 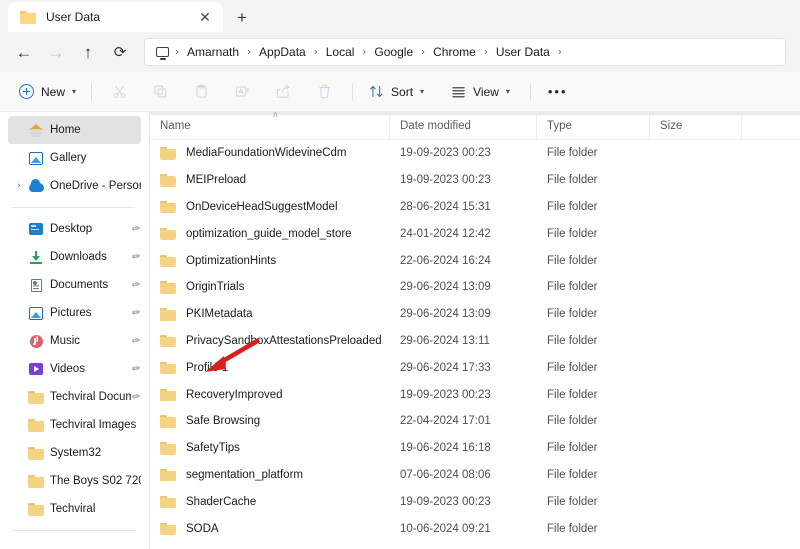 I want to click on breadcrumb-item-amarnath: Amarnath, so click(x=213, y=52).